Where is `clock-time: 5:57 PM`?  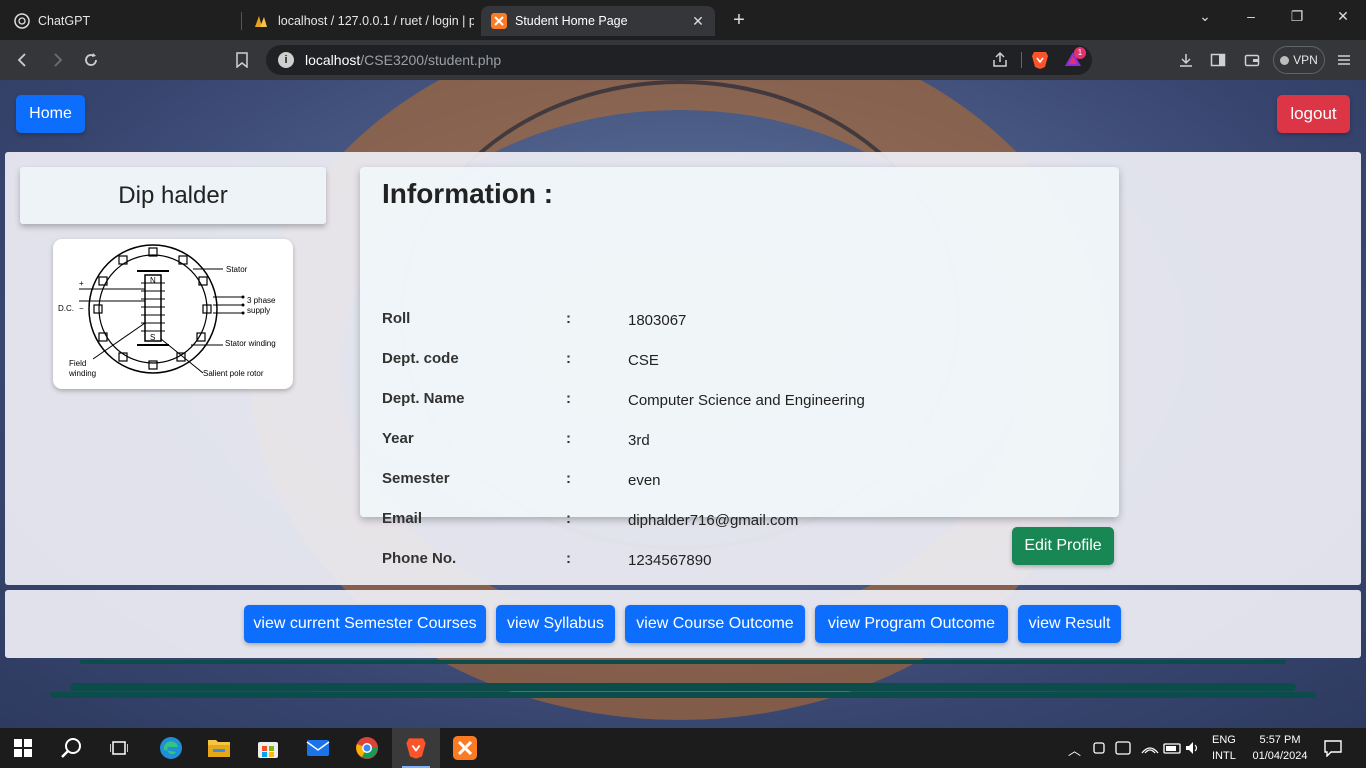
clock-time: 5:57 PM is located at coordinates (1280, 740).